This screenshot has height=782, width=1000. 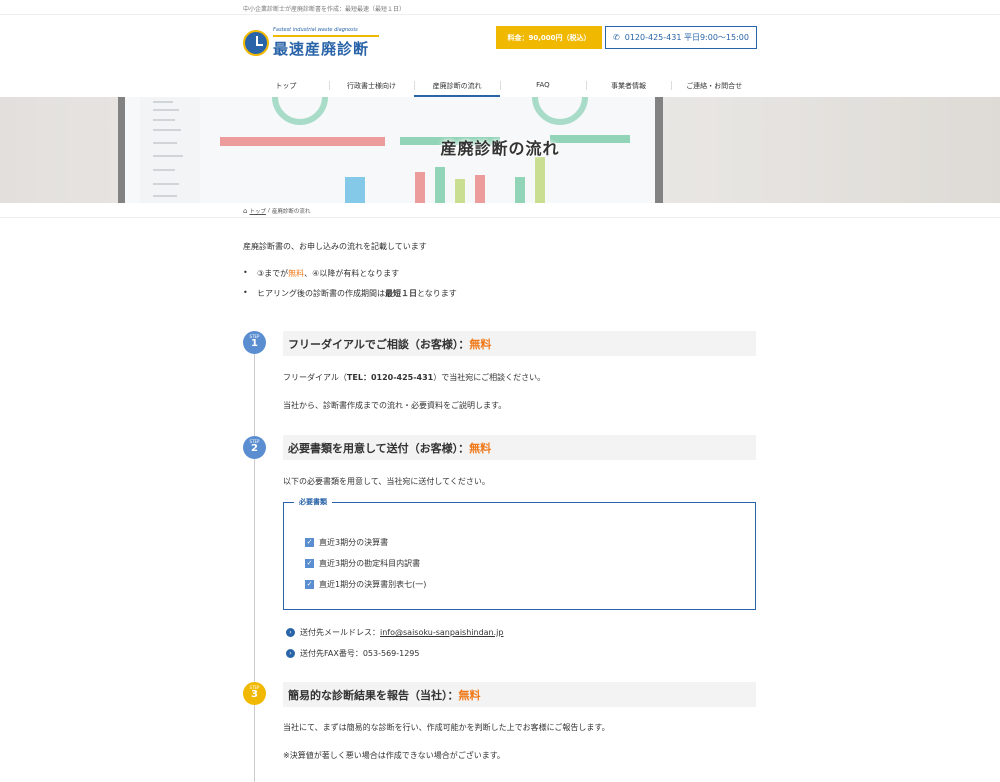 What do you see at coordinates (352, 273) in the screenshot?
I see `bullet-1-post: 、④以降が有料となります` at bounding box center [352, 273].